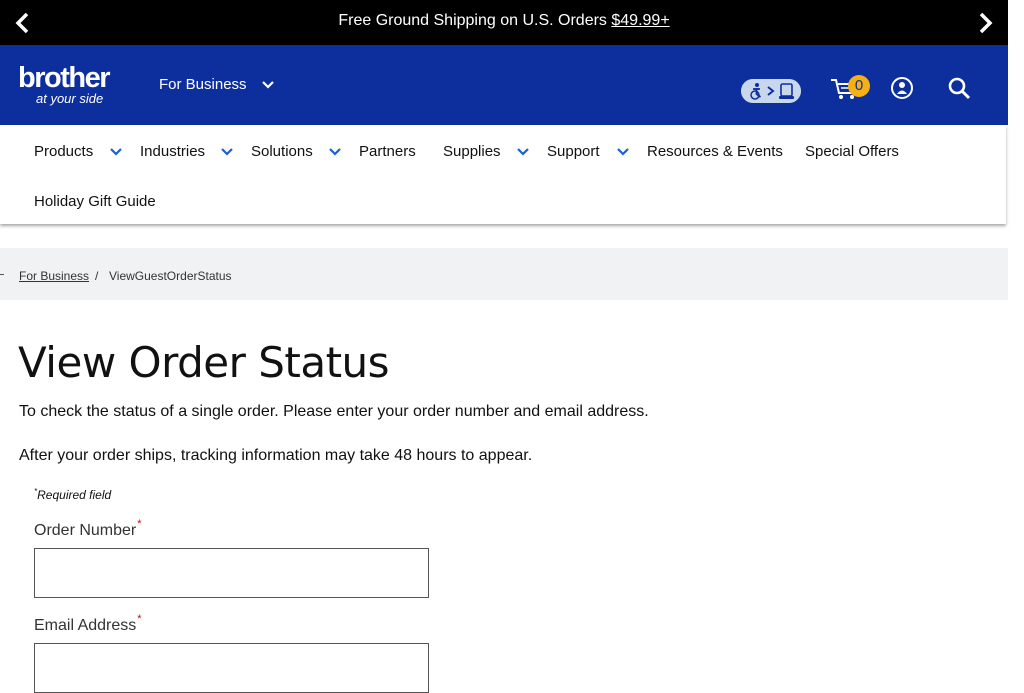 This screenshot has width=1024, height=693. Describe the element at coordinates (902, 88) in the screenshot. I see `user-icon` at that location.